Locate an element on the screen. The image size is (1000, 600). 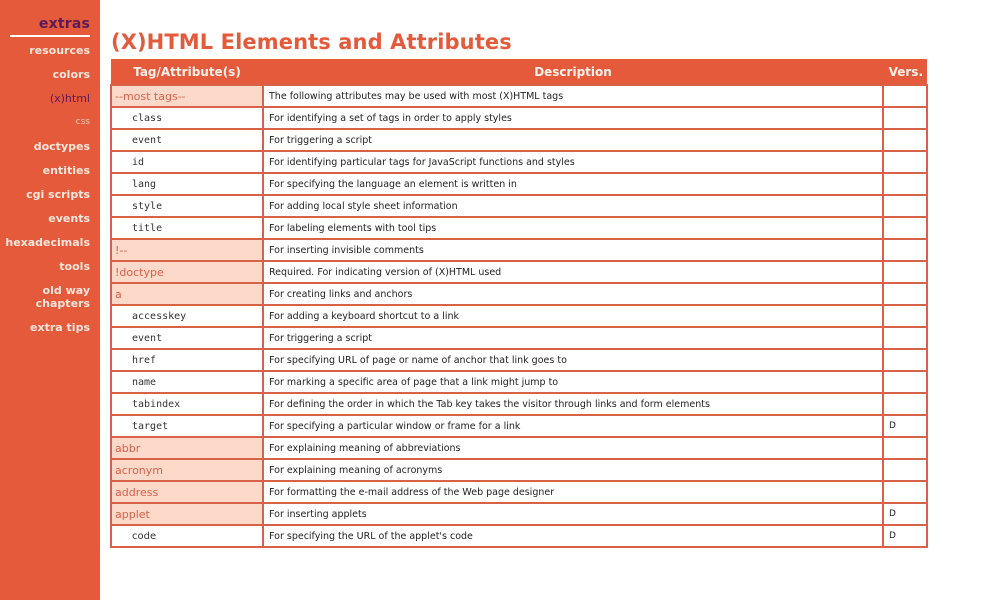
sidebar-divider is located at coordinates (50, 36).